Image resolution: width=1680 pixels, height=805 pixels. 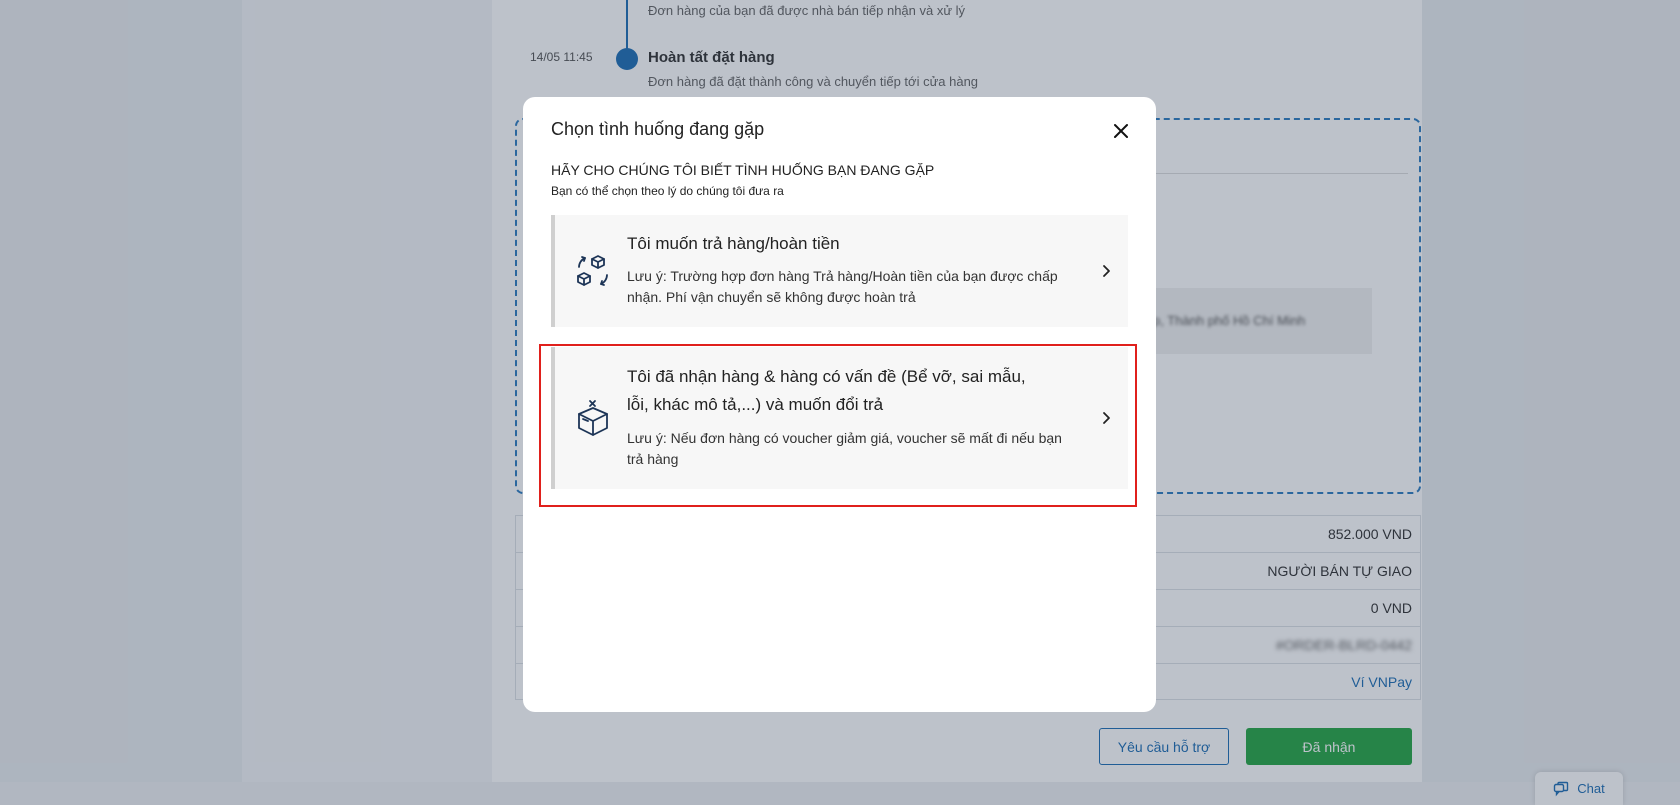 I want to click on damaged-box-icon, so click(x=593, y=418).